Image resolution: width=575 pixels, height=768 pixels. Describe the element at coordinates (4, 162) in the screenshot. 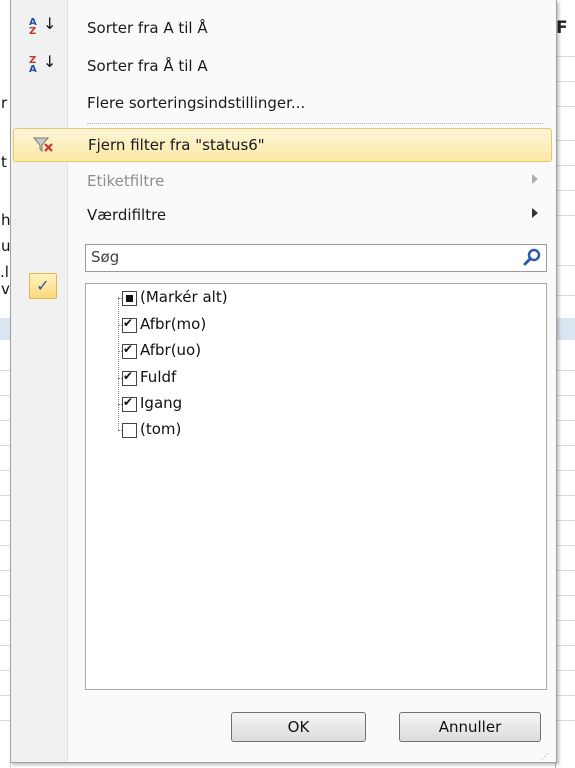

I see `row-fragment: t` at that location.